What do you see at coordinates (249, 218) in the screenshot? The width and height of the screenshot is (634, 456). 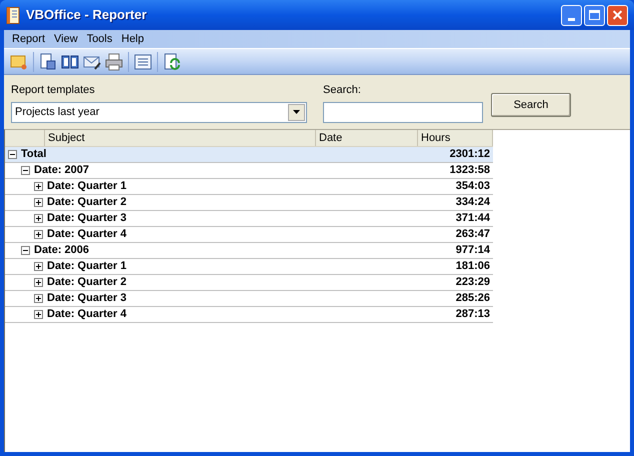 I see `tree-row: Date: Quarter 3 371:44` at bounding box center [249, 218].